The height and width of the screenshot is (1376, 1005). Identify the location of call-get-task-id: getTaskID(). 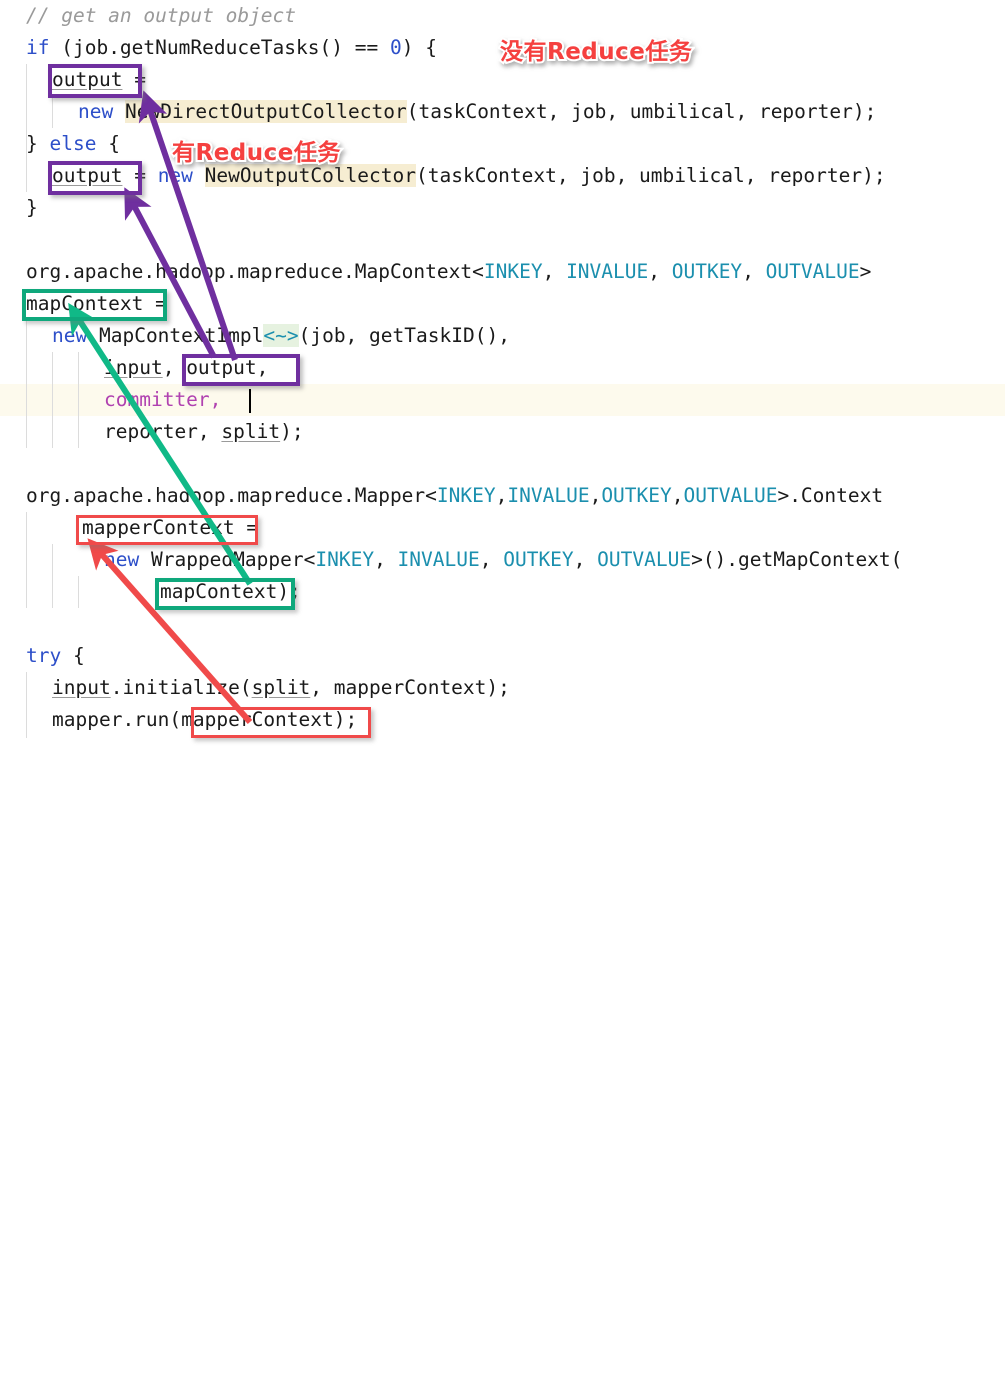
(434, 335).